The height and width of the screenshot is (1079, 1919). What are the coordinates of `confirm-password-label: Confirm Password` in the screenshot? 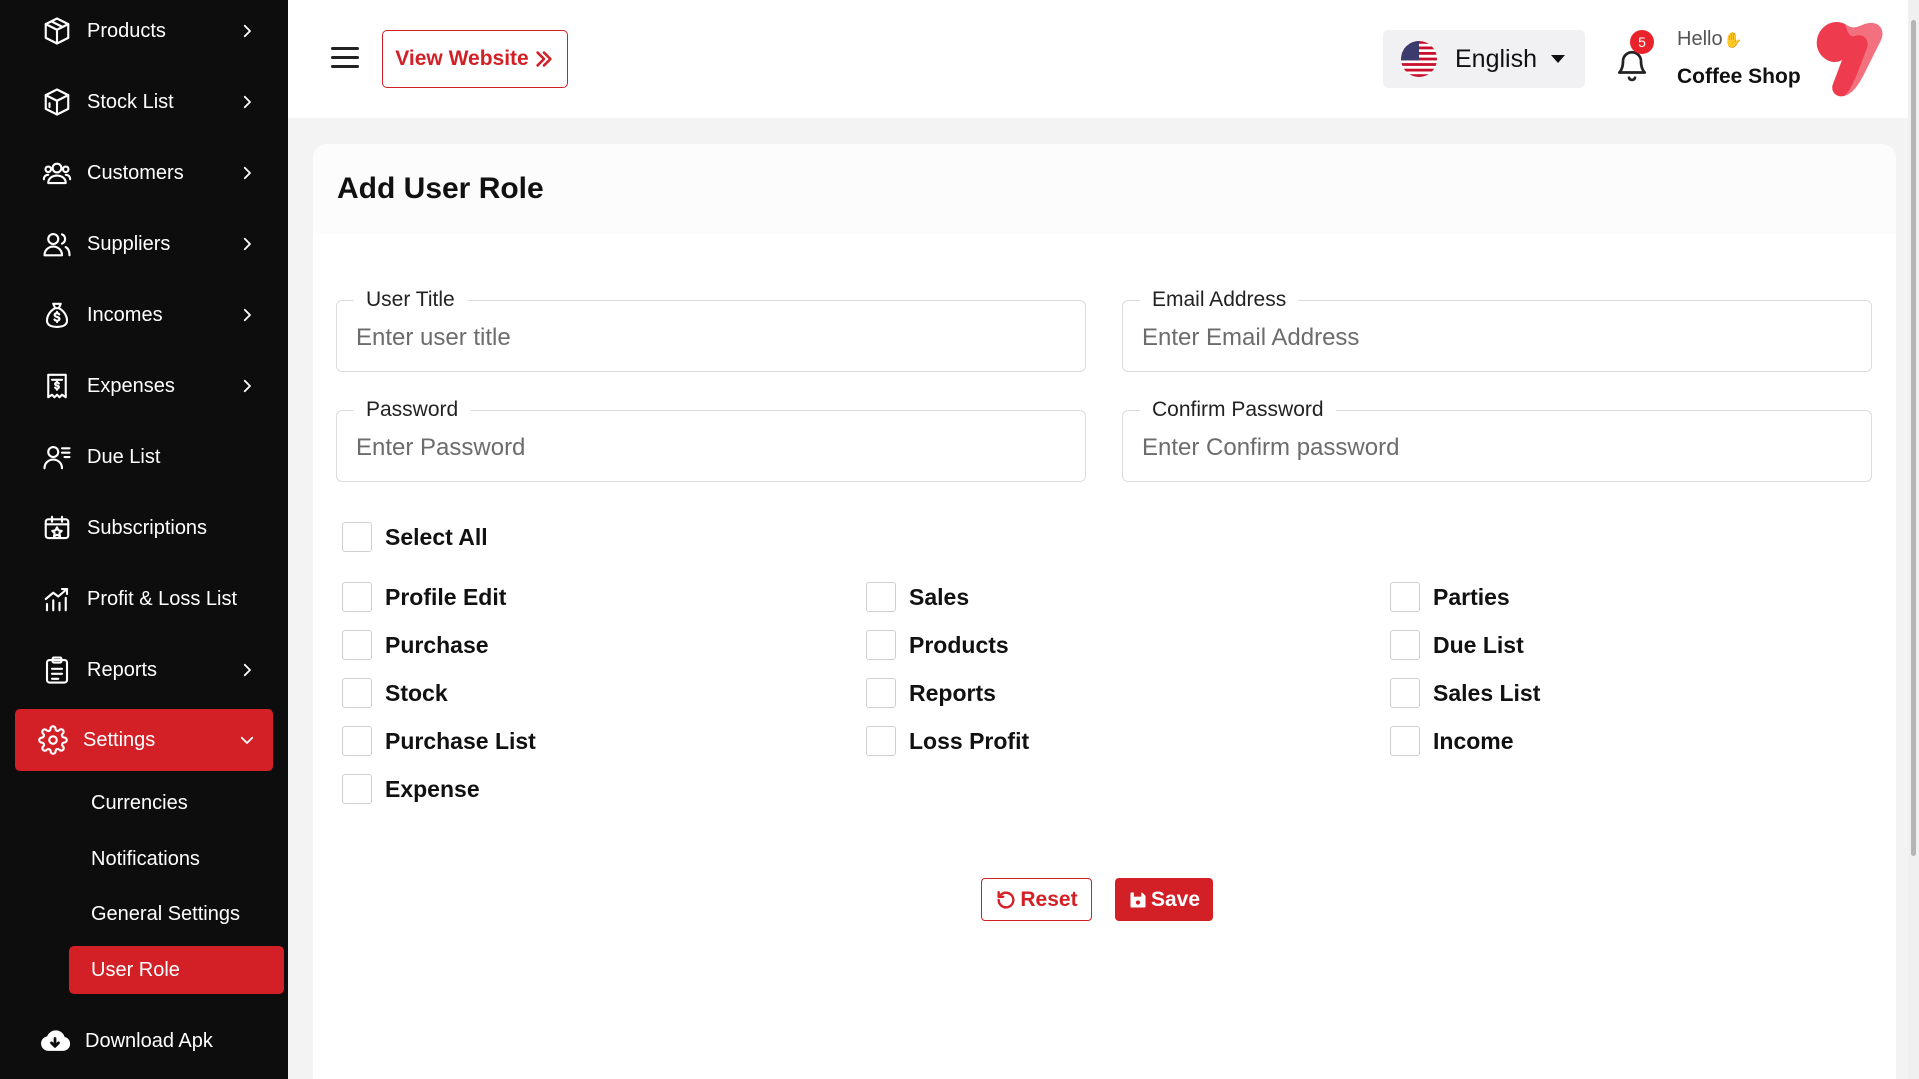 It's located at (1238, 410).